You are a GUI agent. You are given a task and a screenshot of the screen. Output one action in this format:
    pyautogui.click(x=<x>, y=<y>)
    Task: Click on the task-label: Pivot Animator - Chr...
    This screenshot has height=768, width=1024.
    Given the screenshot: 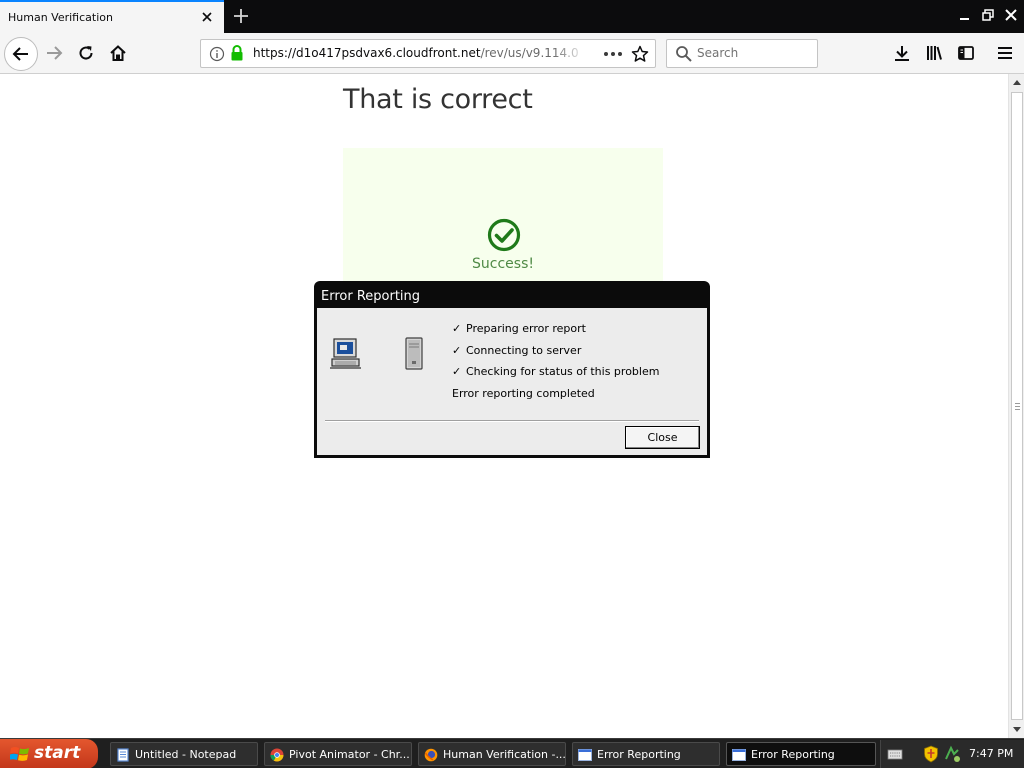 What is the action you would take?
    pyautogui.click(x=349, y=754)
    